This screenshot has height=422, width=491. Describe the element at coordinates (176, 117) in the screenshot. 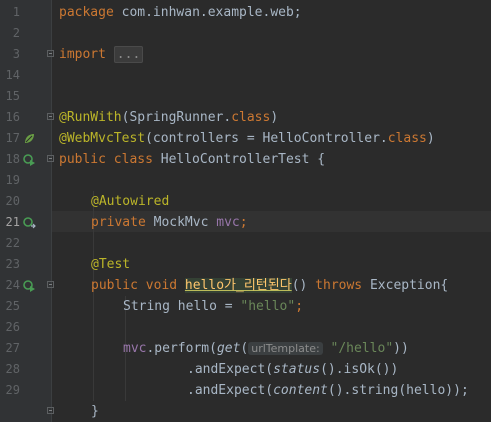

I see `runwith-args: (SpringRunner.` at that location.